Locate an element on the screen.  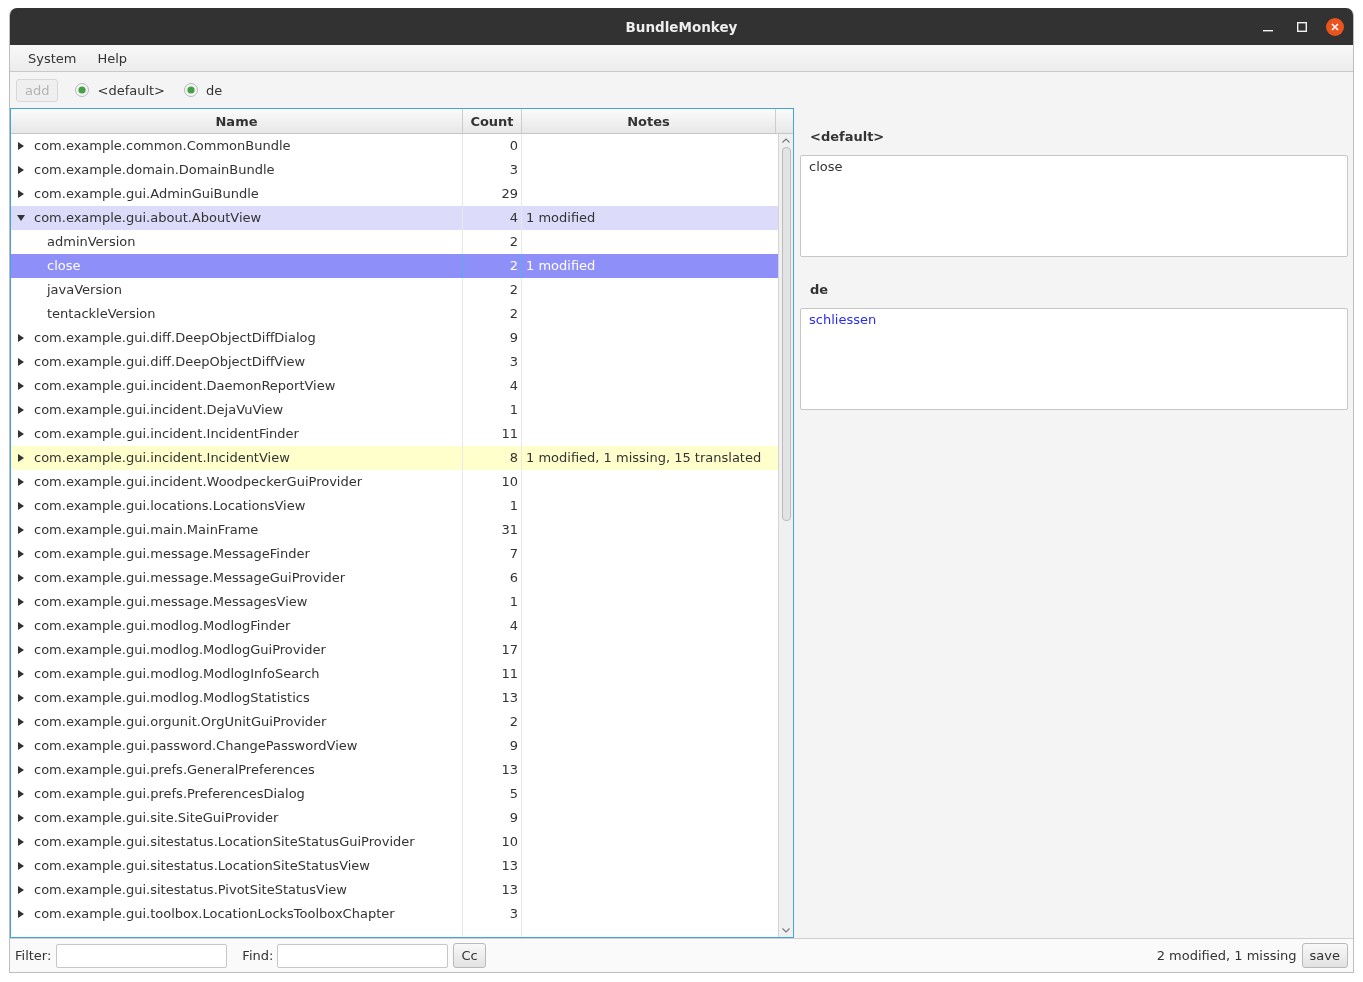
entry-name: com.example.gui.modlog.ModlogStatistics is located at coordinates (172, 698).